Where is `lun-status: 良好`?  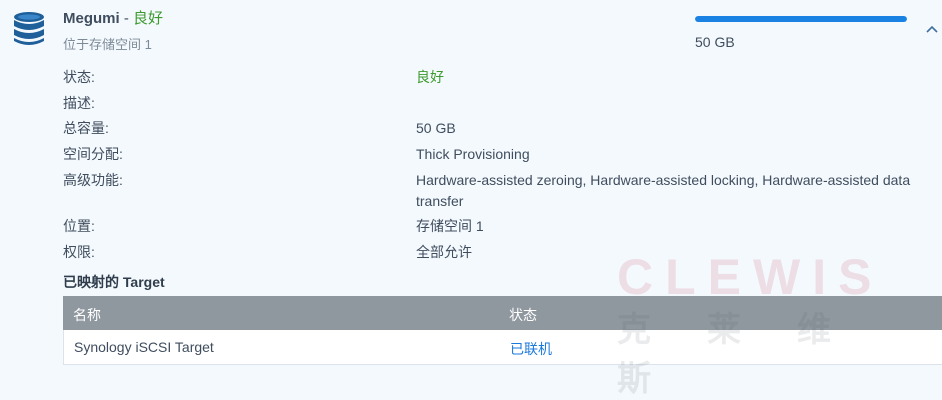 lun-status: 良好 is located at coordinates (148, 18).